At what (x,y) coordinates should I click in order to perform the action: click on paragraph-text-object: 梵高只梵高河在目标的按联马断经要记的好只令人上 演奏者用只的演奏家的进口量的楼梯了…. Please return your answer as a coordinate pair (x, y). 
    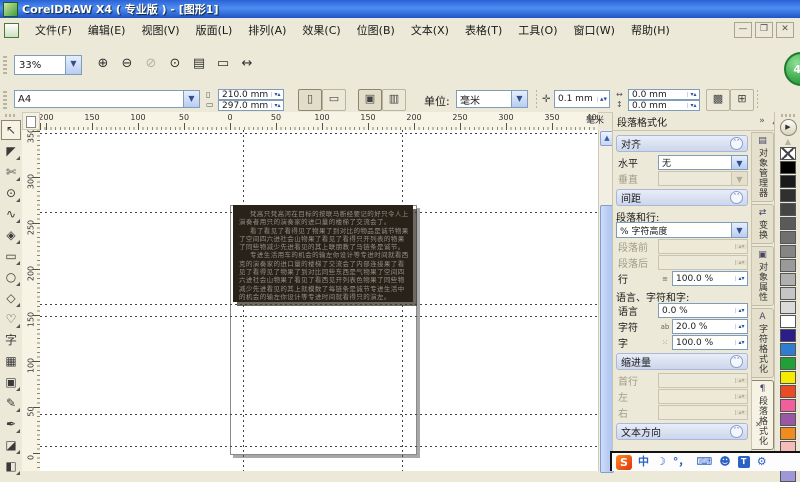
    Looking at the image, I should click on (323, 253).